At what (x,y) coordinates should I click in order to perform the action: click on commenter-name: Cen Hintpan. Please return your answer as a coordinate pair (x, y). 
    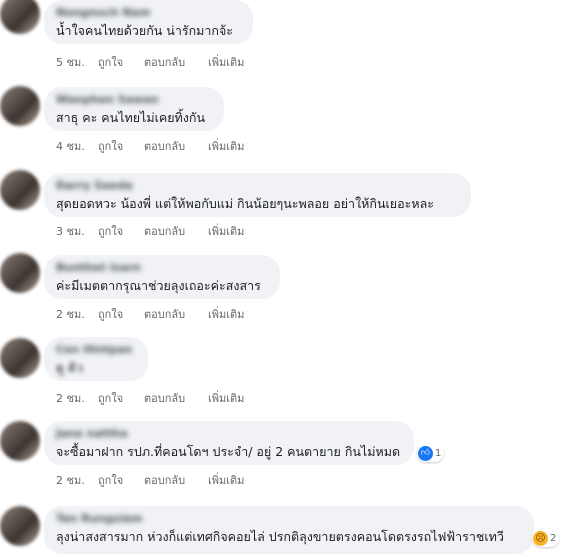
    Looking at the image, I should click on (96, 350).